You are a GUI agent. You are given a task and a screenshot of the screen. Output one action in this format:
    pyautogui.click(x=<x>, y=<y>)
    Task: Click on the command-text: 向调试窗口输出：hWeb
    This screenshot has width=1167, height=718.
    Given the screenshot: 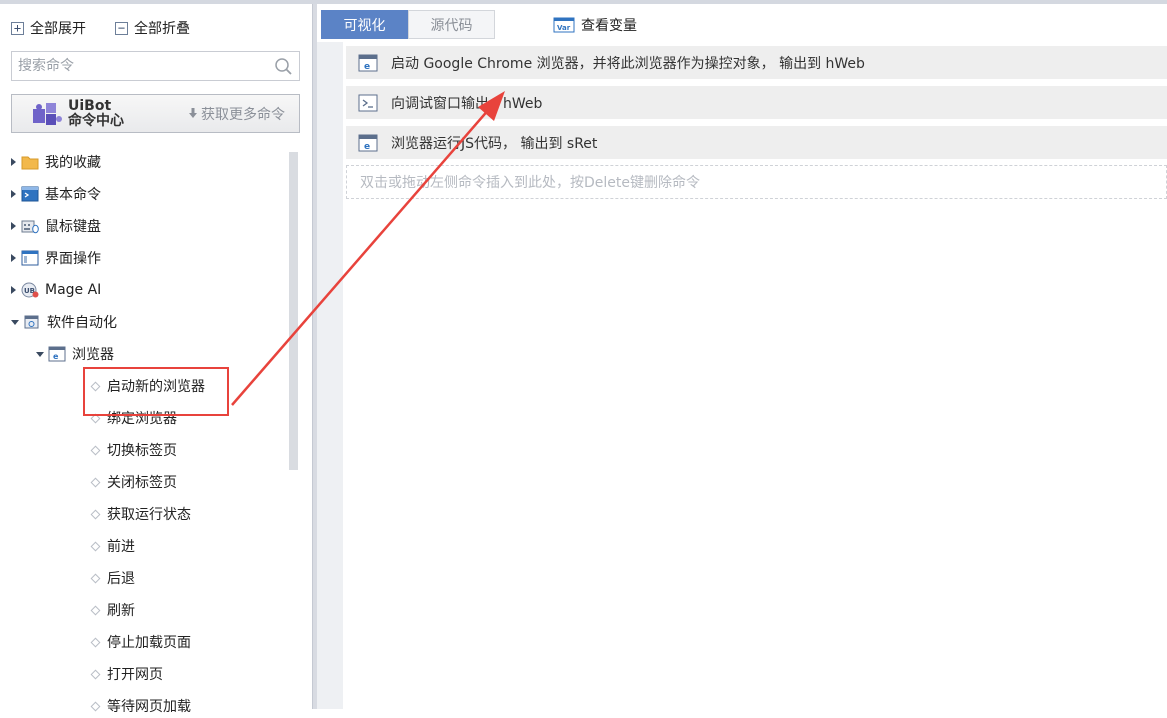 What is the action you would take?
    pyautogui.click(x=467, y=103)
    